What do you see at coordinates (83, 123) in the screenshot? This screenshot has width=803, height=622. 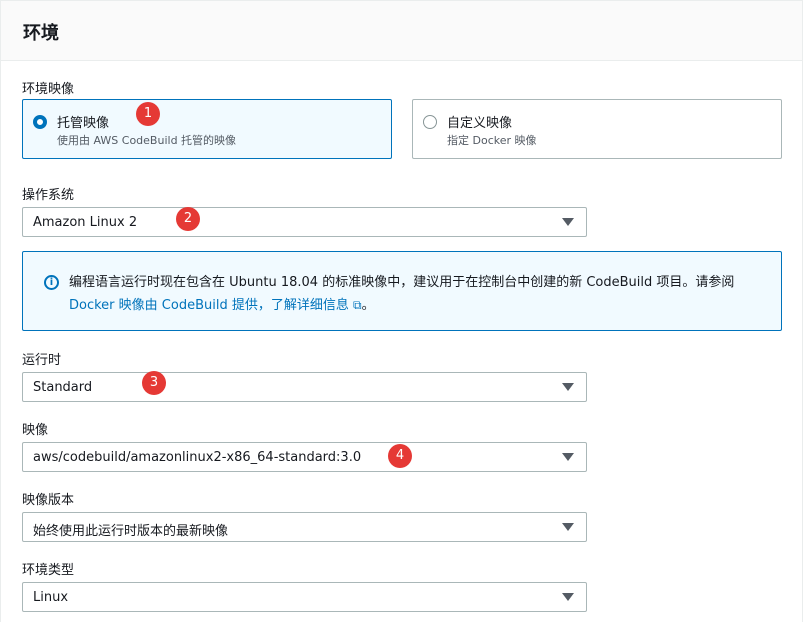 I see `managed-image-title: 托管映像` at bounding box center [83, 123].